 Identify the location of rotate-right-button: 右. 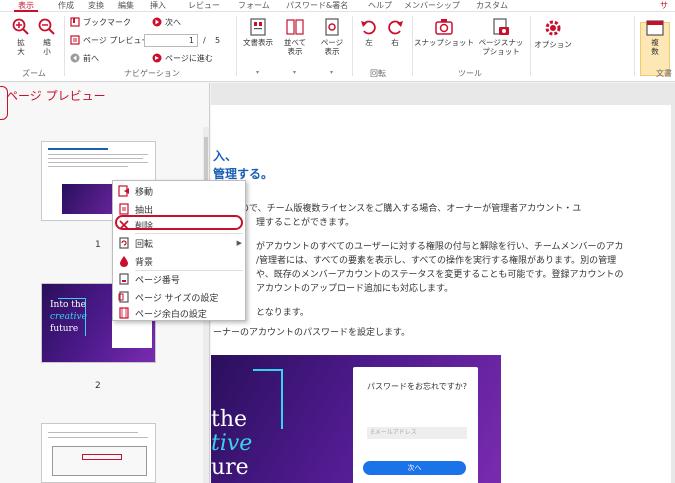
(395, 32).